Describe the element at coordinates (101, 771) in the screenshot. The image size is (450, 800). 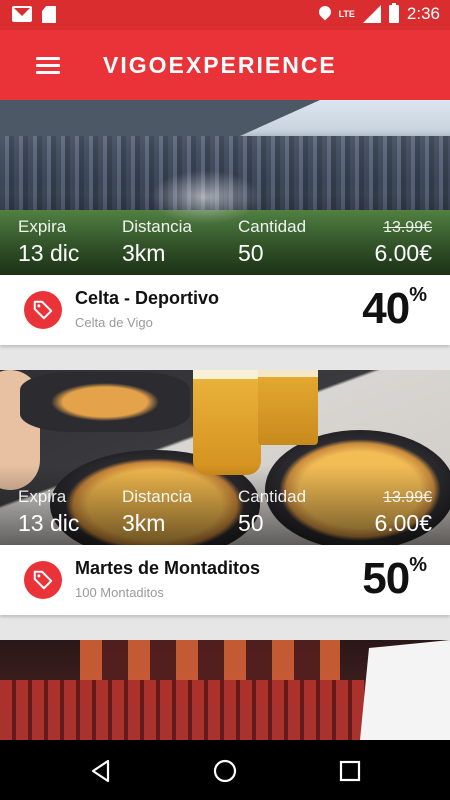
I see `back-icon` at that location.